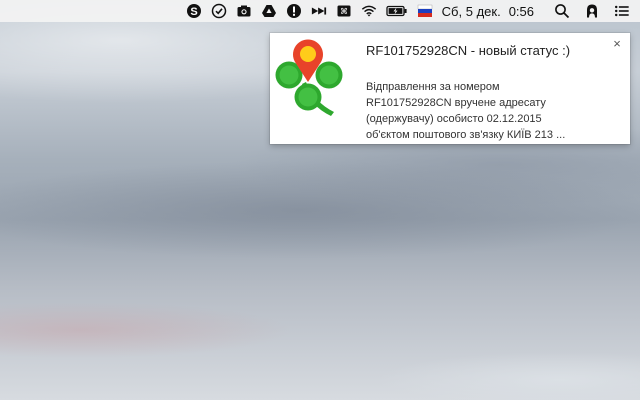 The width and height of the screenshot is (640, 400). Describe the element at coordinates (468, 50) in the screenshot. I see `notification-title: RF101752928CN - новый статус :)` at that location.